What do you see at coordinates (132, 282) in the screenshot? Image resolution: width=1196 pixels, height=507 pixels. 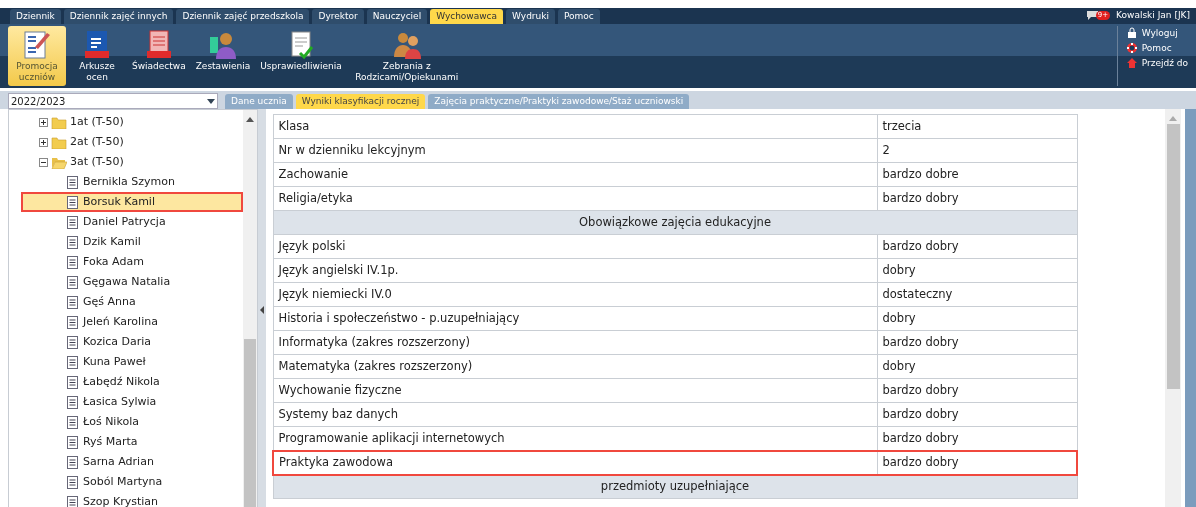 I see `tree-item: Gęgawa Natalia` at bounding box center [132, 282].